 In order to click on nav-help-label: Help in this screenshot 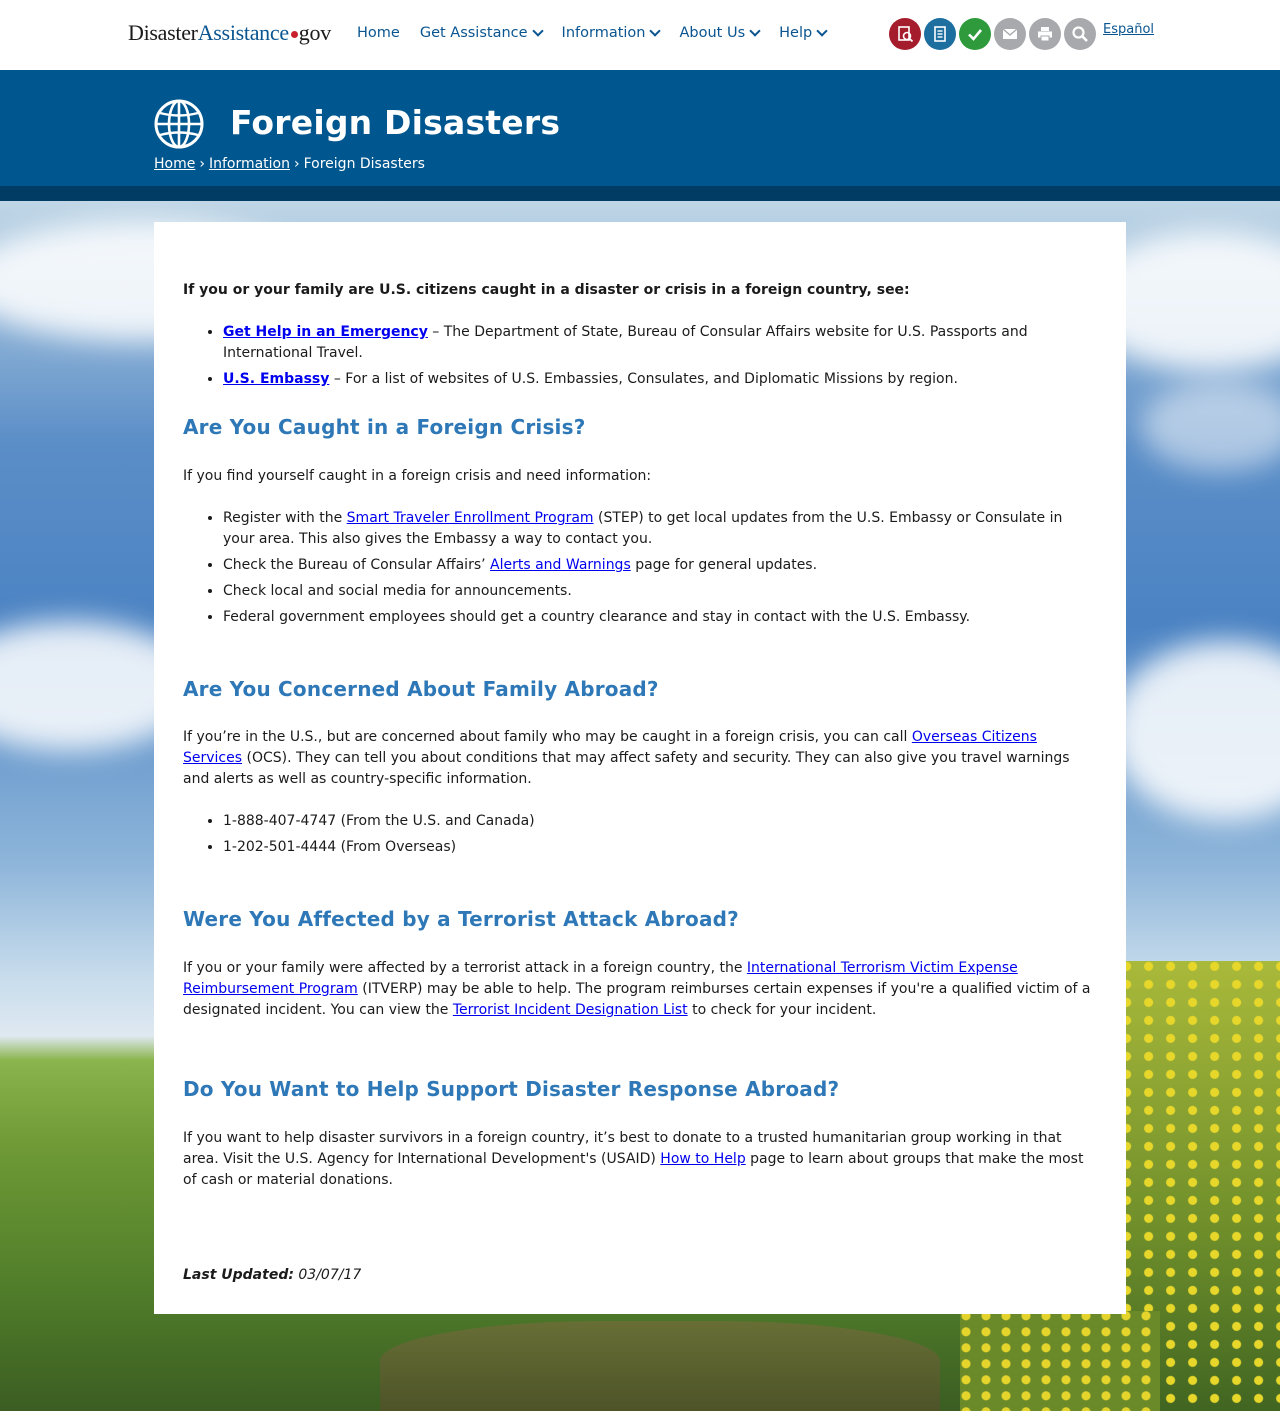, I will do `click(796, 33)`.